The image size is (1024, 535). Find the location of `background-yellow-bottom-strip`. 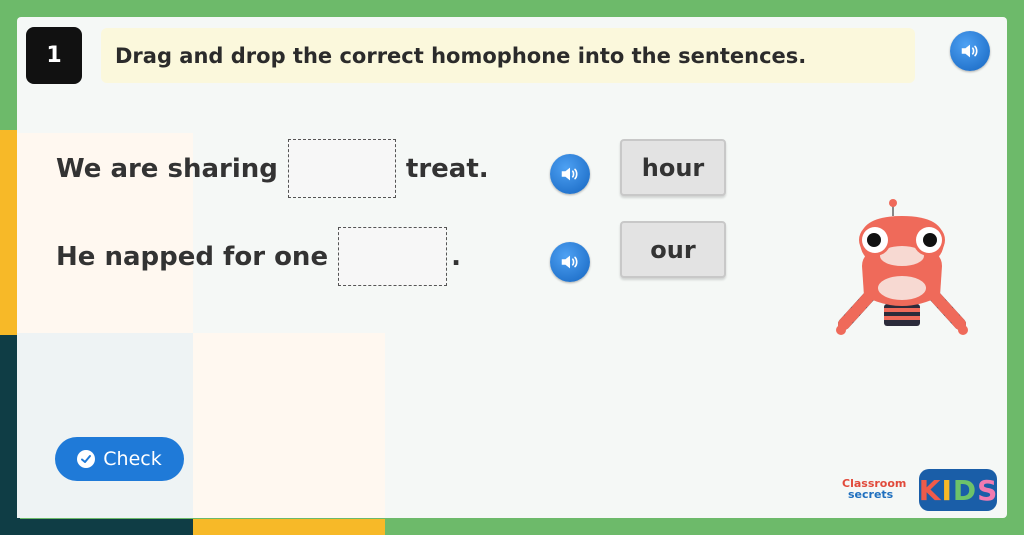

background-yellow-bottom-strip is located at coordinates (289, 527).